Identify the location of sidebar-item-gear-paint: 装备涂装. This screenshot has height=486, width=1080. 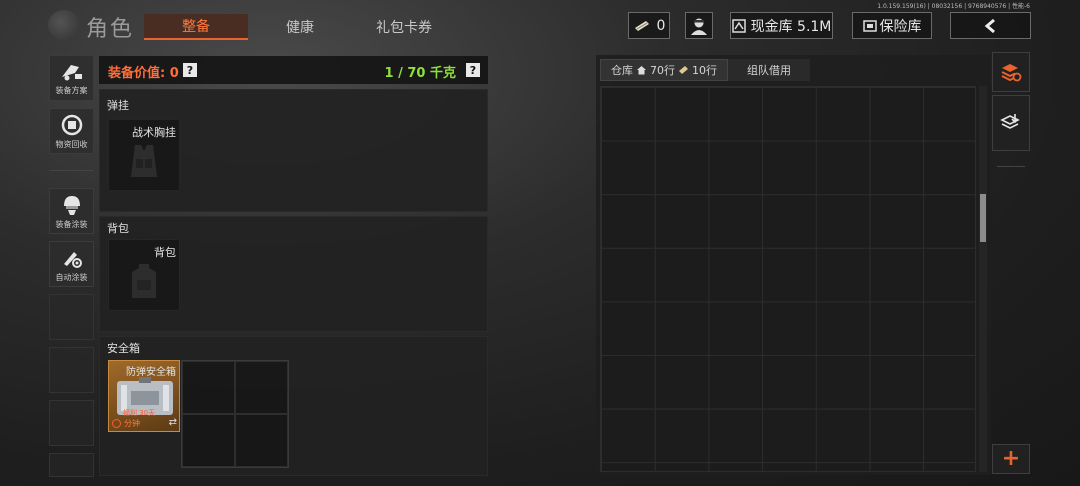
(71, 211).